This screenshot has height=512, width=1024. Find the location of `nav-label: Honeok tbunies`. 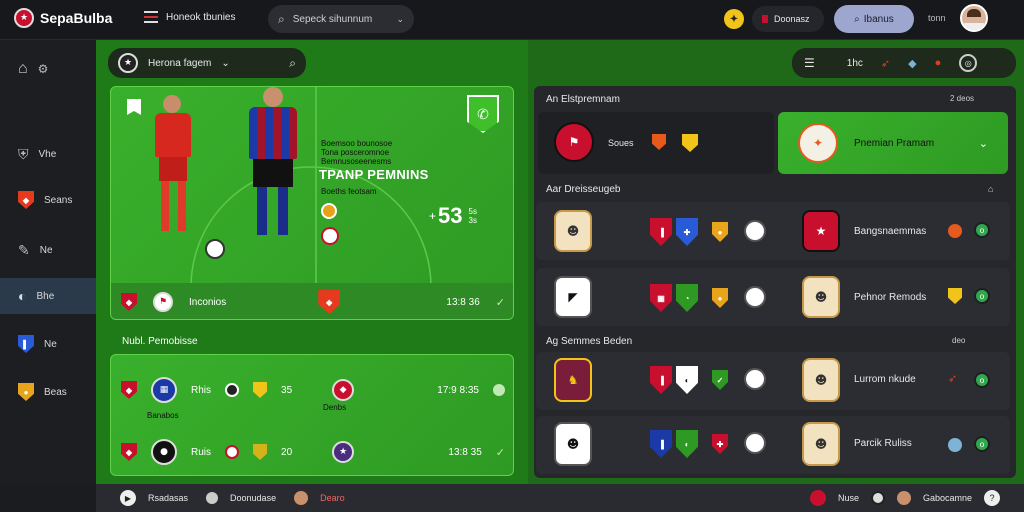

nav-label: Honeok tbunies is located at coordinates (201, 17).